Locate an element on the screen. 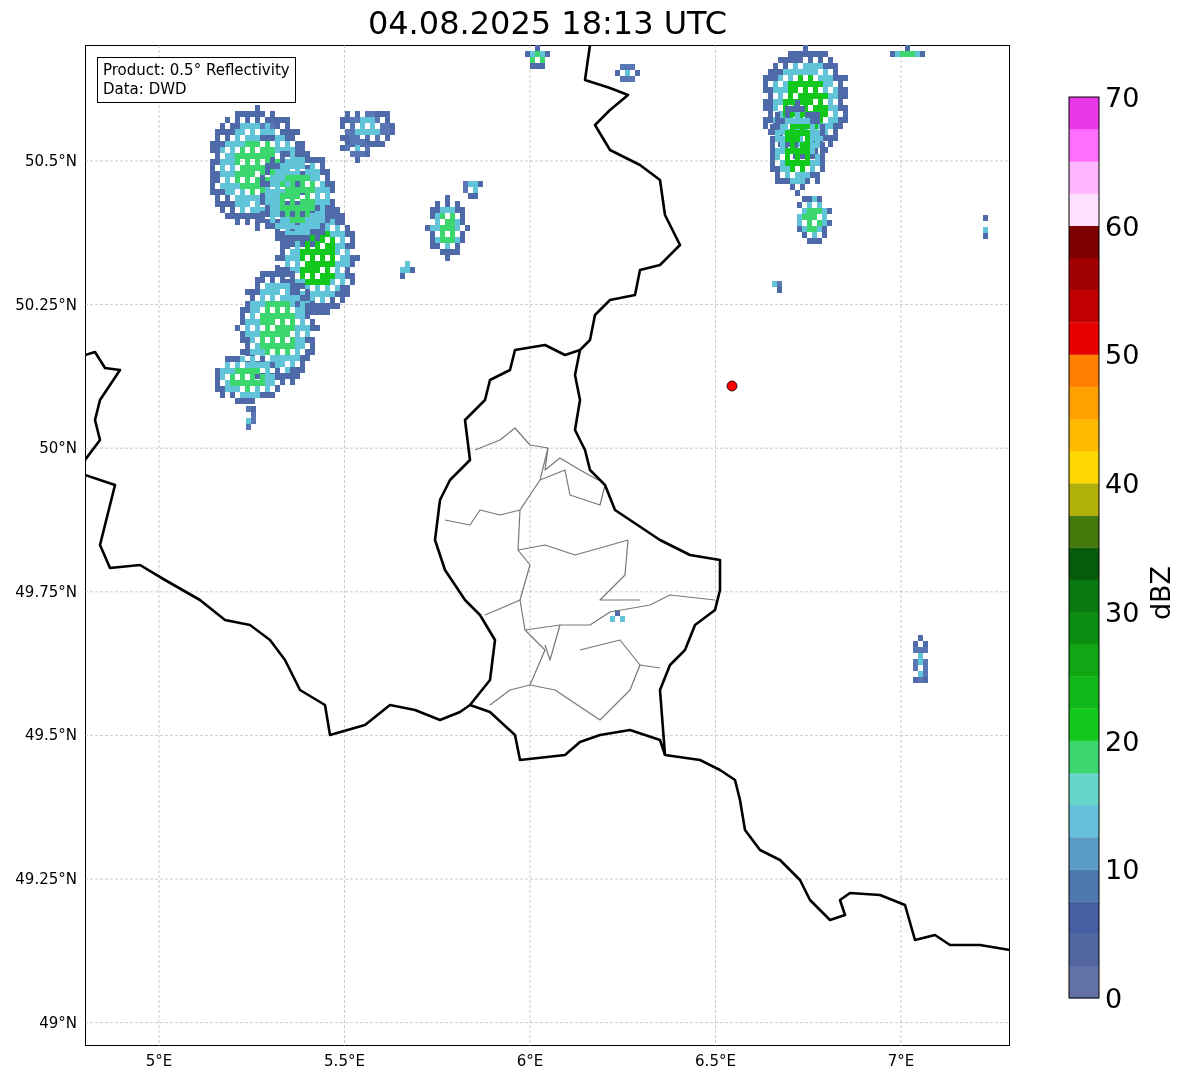  axis-label: 50°N is located at coordinates (58, 448).